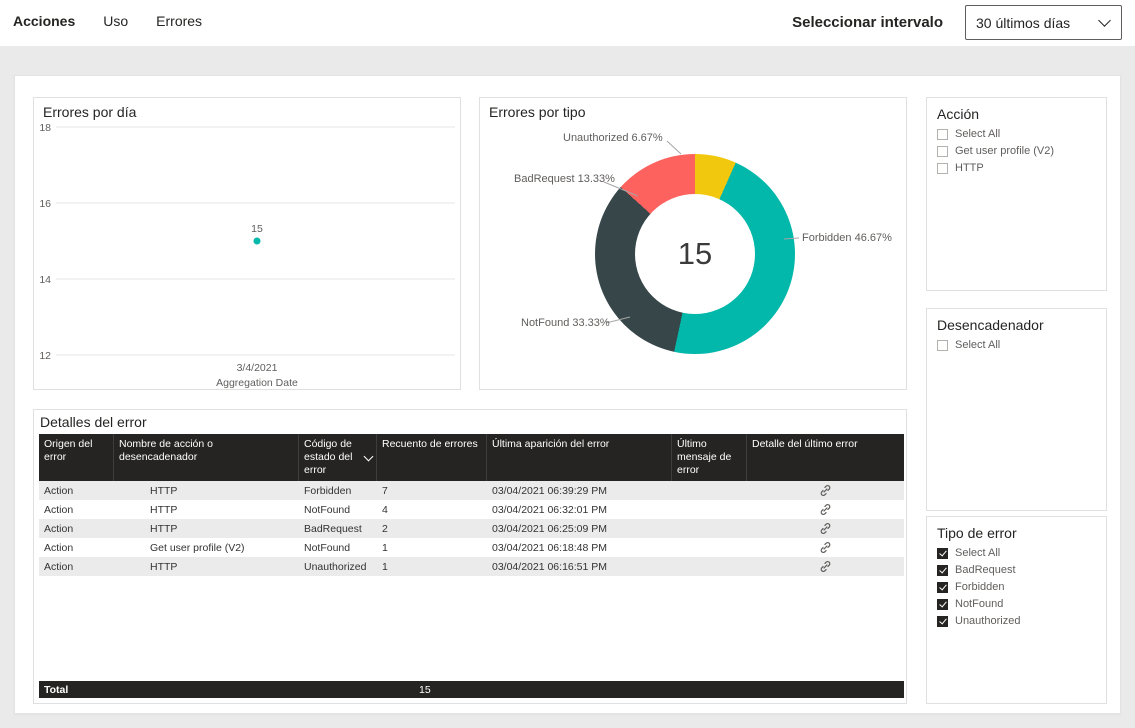  I want to click on cell-last-seen: 03/04/2021 06:18:48 PM, so click(550, 547).